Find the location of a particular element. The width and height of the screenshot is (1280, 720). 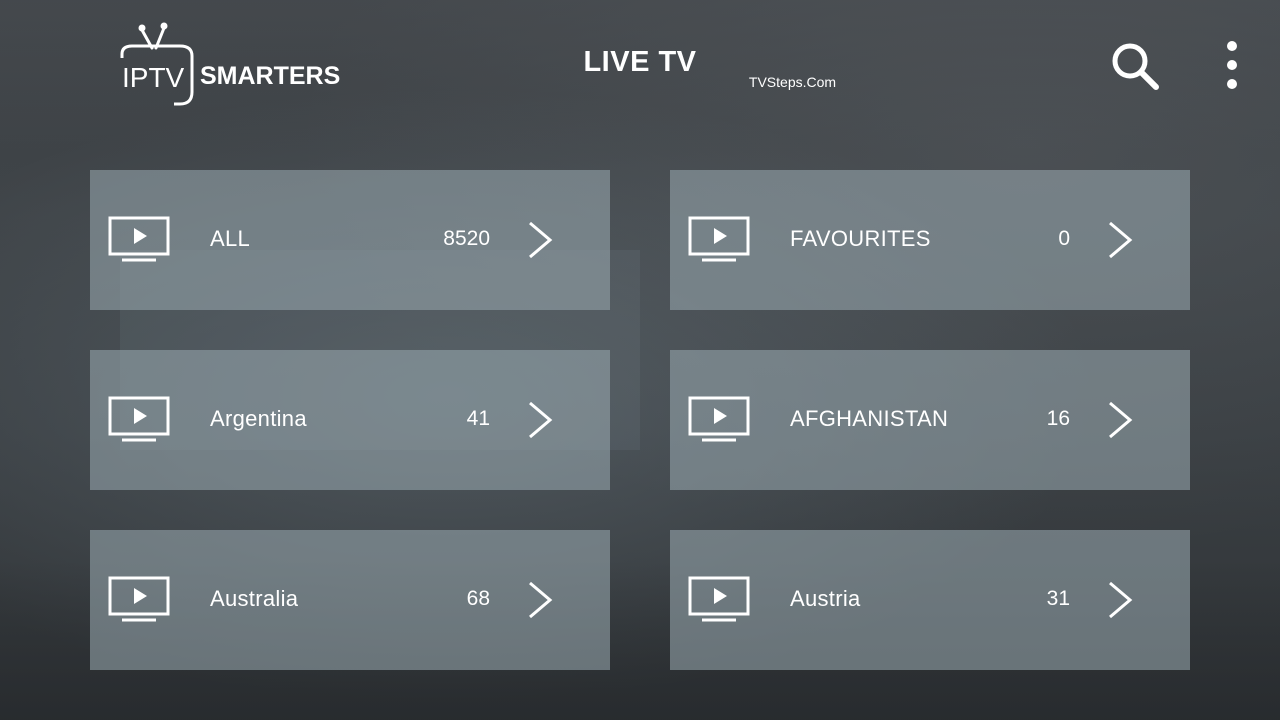

page-title: LIVE TV is located at coordinates (640, 62).